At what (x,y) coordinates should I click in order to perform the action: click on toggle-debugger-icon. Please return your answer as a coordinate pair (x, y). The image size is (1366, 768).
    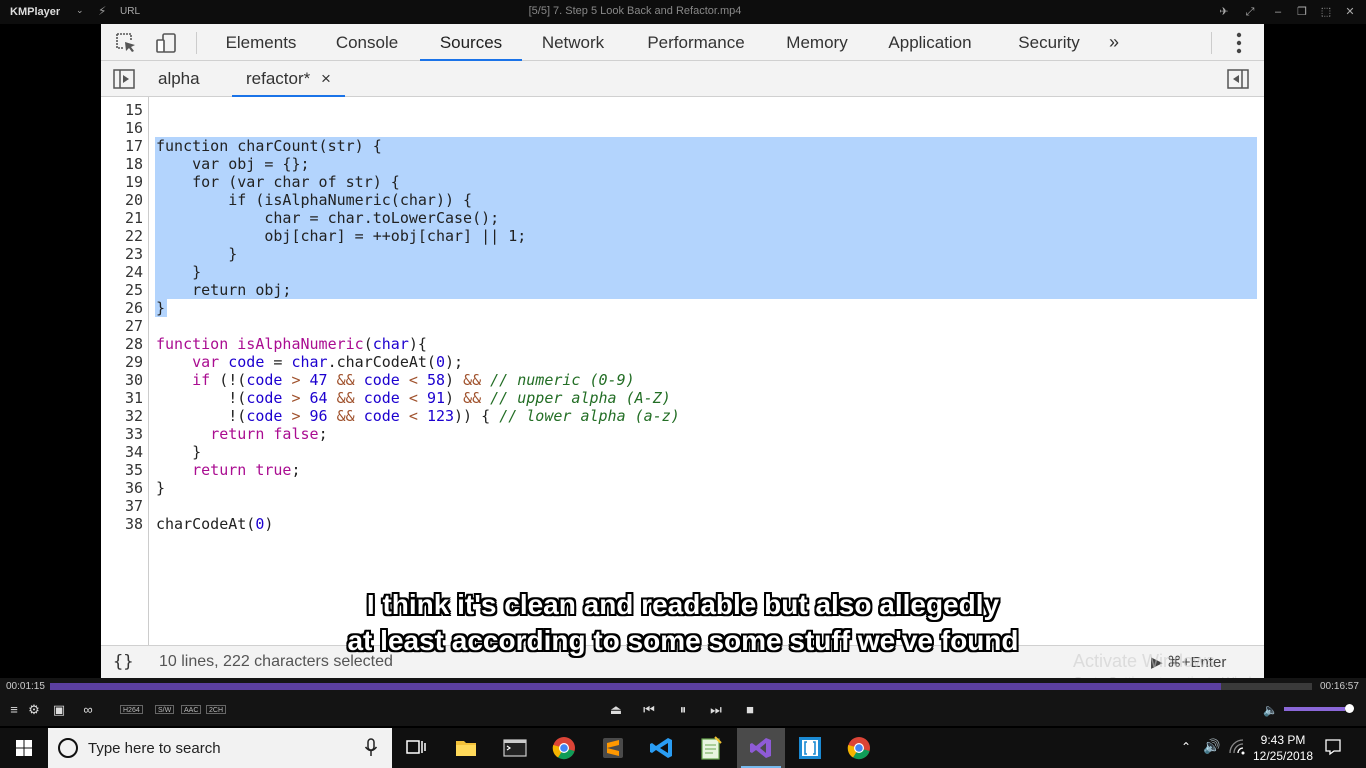
    Looking at the image, I should click on (1238, 79).